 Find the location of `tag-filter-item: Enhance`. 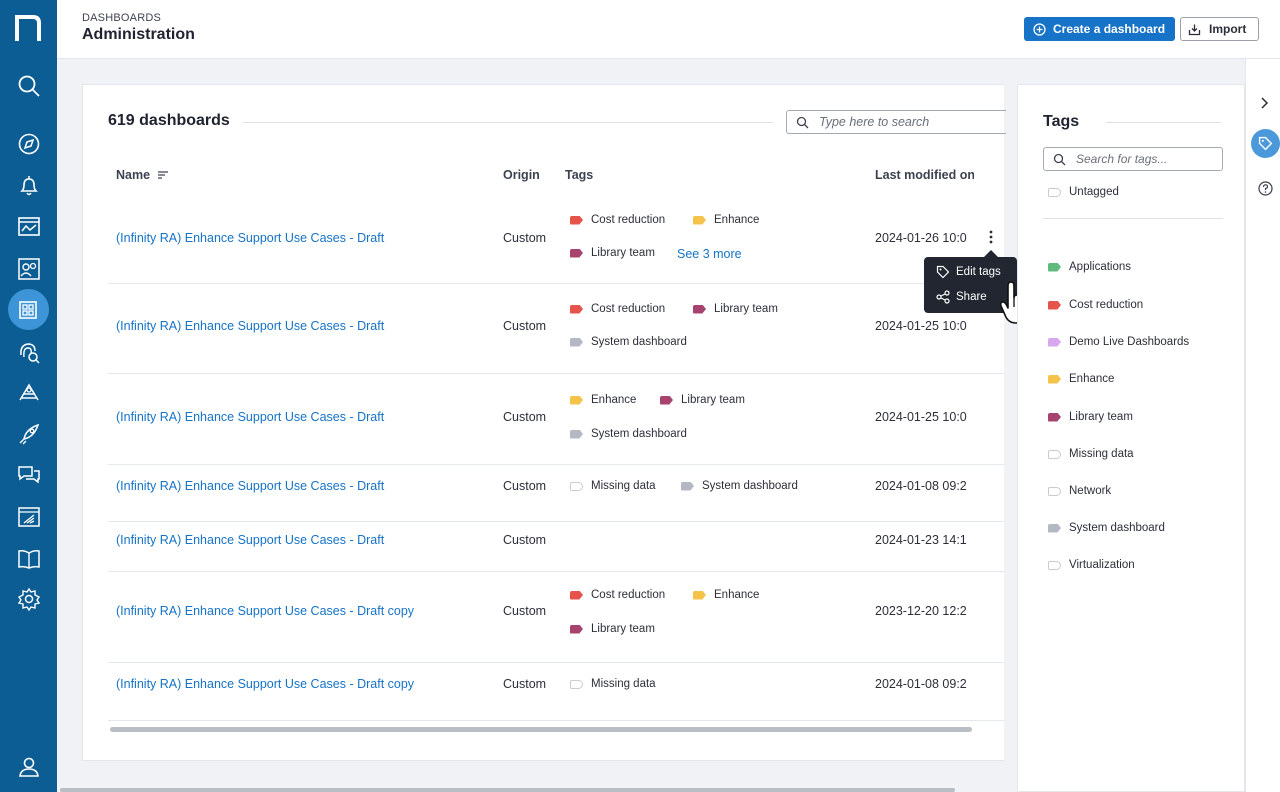

tag-filter-item: Enhance is located at coordinates (1081, 379).